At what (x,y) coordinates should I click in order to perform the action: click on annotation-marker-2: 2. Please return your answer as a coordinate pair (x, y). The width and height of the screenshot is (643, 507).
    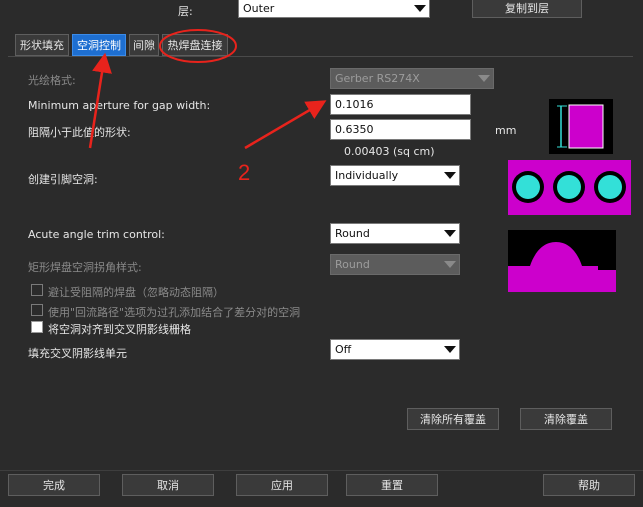
    Looking at the image, I should click on (244, 172).